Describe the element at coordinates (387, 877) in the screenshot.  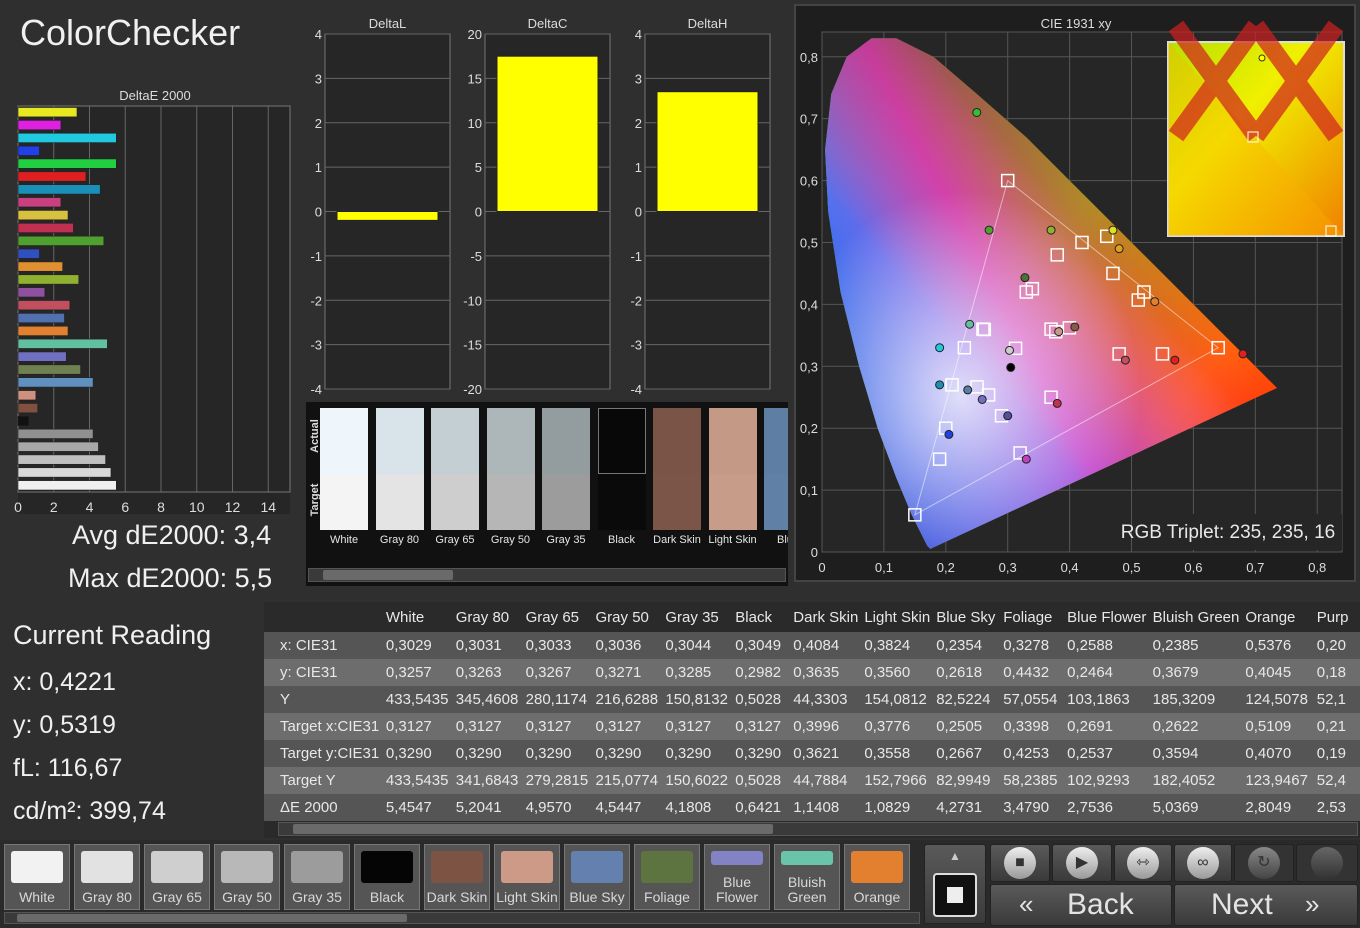
I see `swatch-button: Black` at that location.